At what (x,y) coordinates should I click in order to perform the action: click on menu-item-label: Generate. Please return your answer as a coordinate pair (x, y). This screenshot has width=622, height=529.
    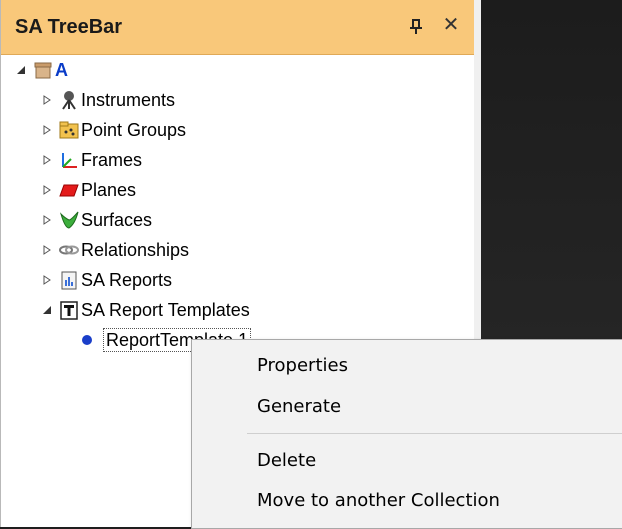
    Looking at the image, I should click on (299, 406).